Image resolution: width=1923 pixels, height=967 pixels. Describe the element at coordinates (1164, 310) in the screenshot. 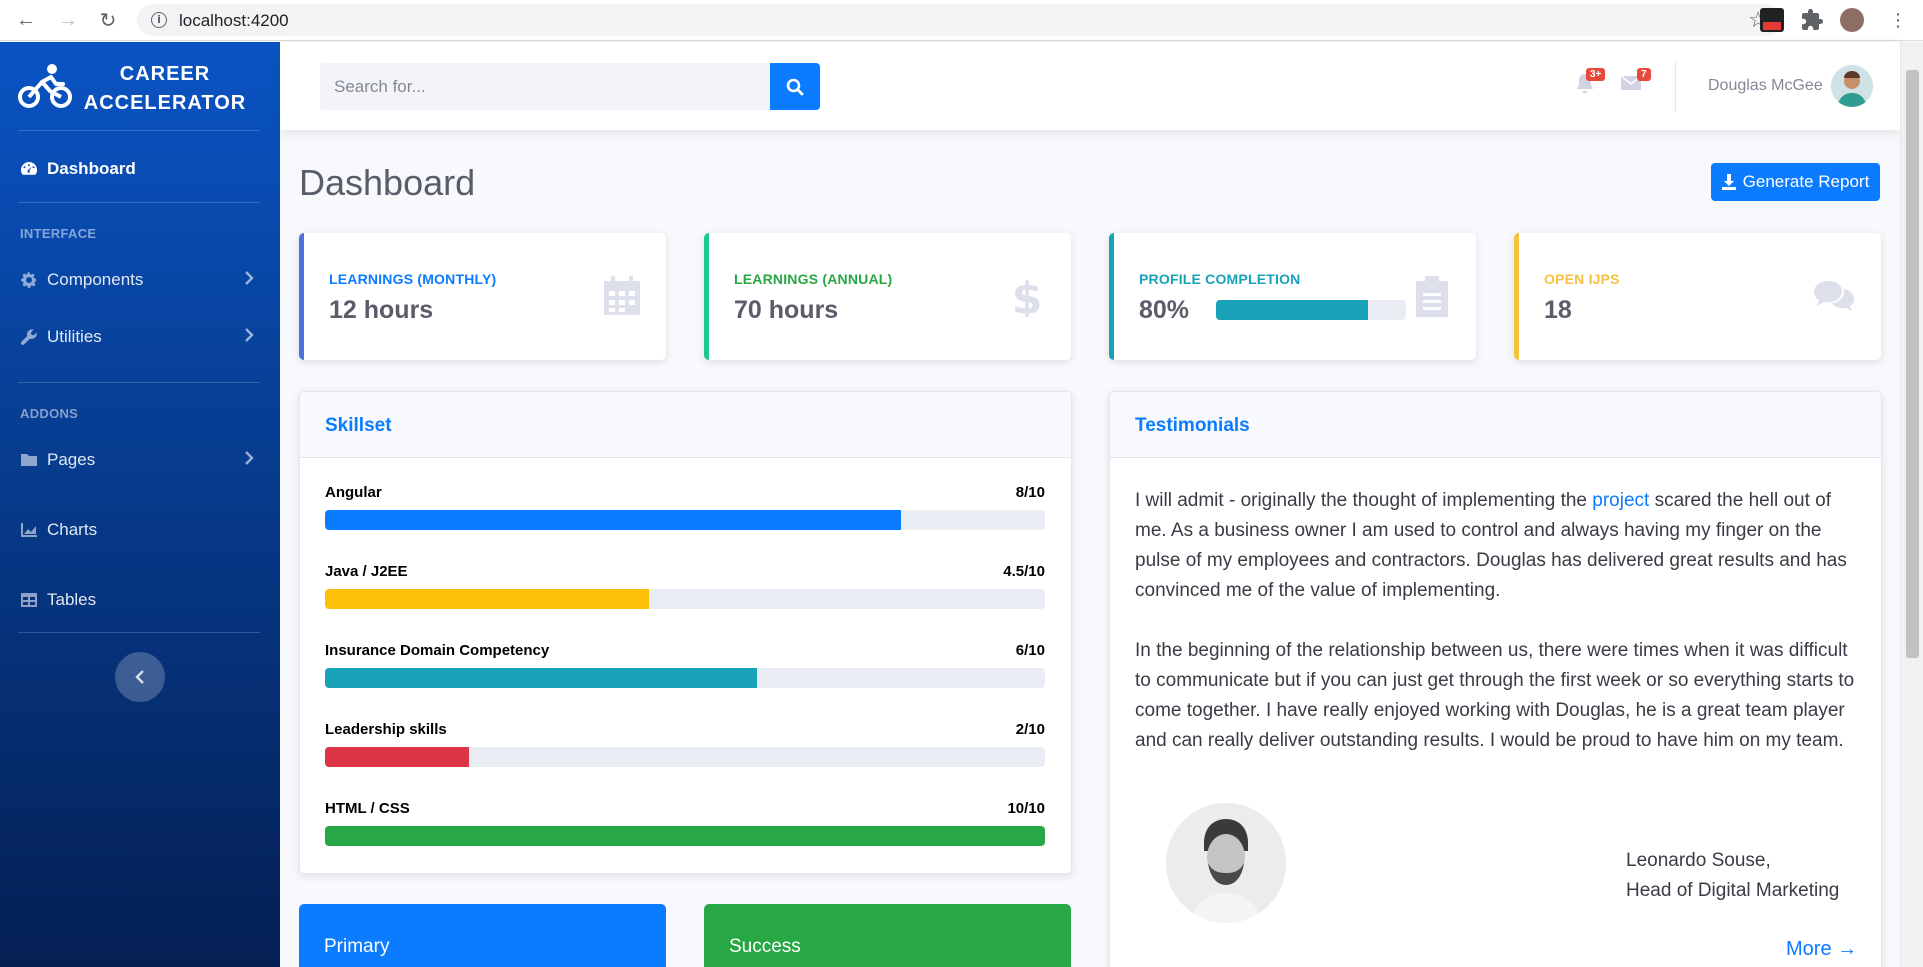

I see `stat-value: 80%` at that location.